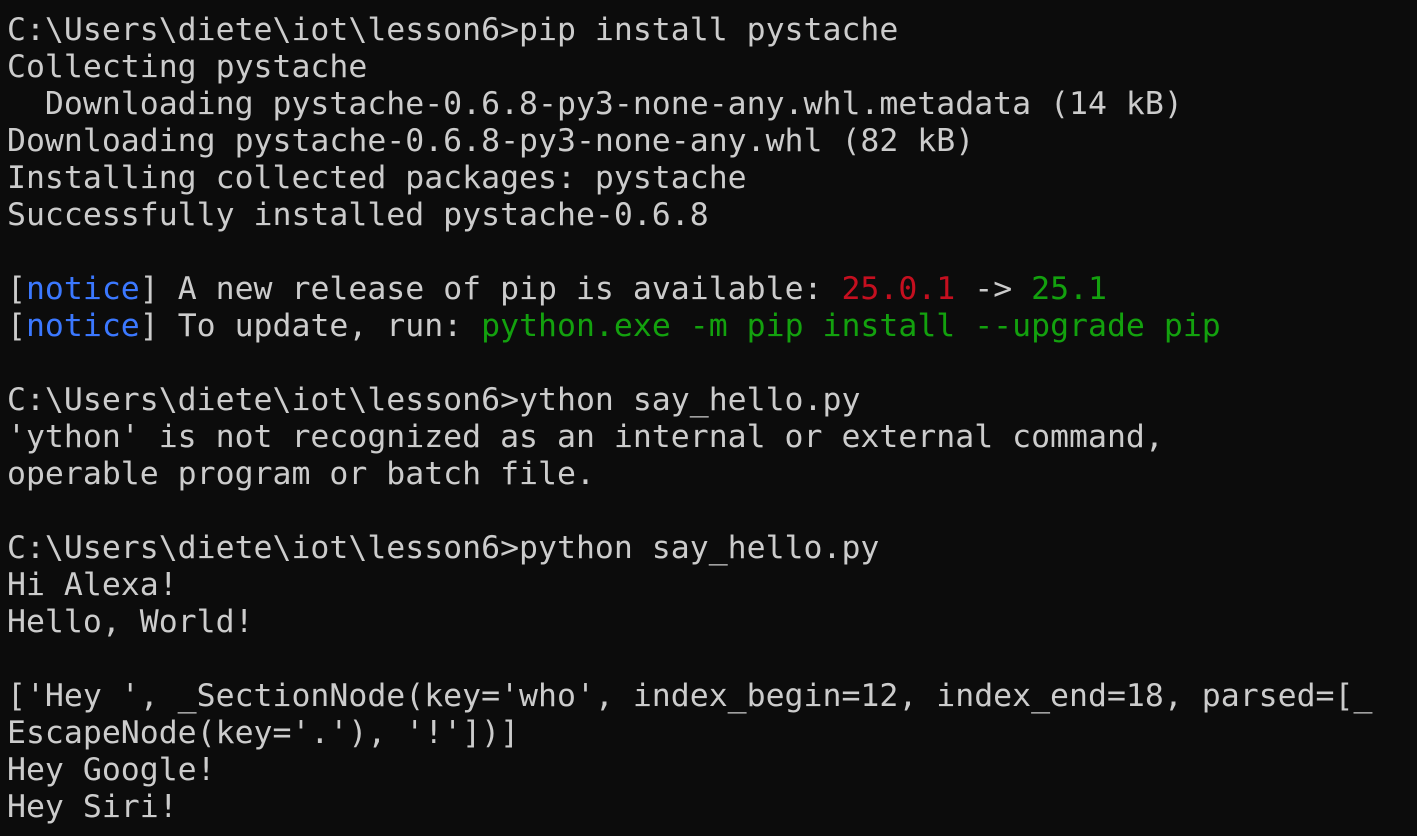 This screenshot has height=836, width=1417. What do you see at coordinates (320, 326) in the screenshot?
I see `notice-text: To update, run:` at bounding box center [320, 326].